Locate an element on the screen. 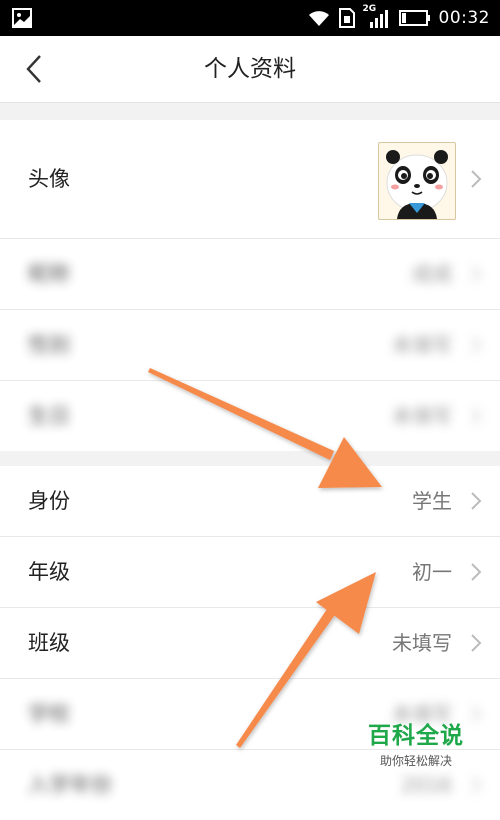 The width and height of the screenshot is (500, 820). page-title: 个人资料 is located at coordinates (250, 69).